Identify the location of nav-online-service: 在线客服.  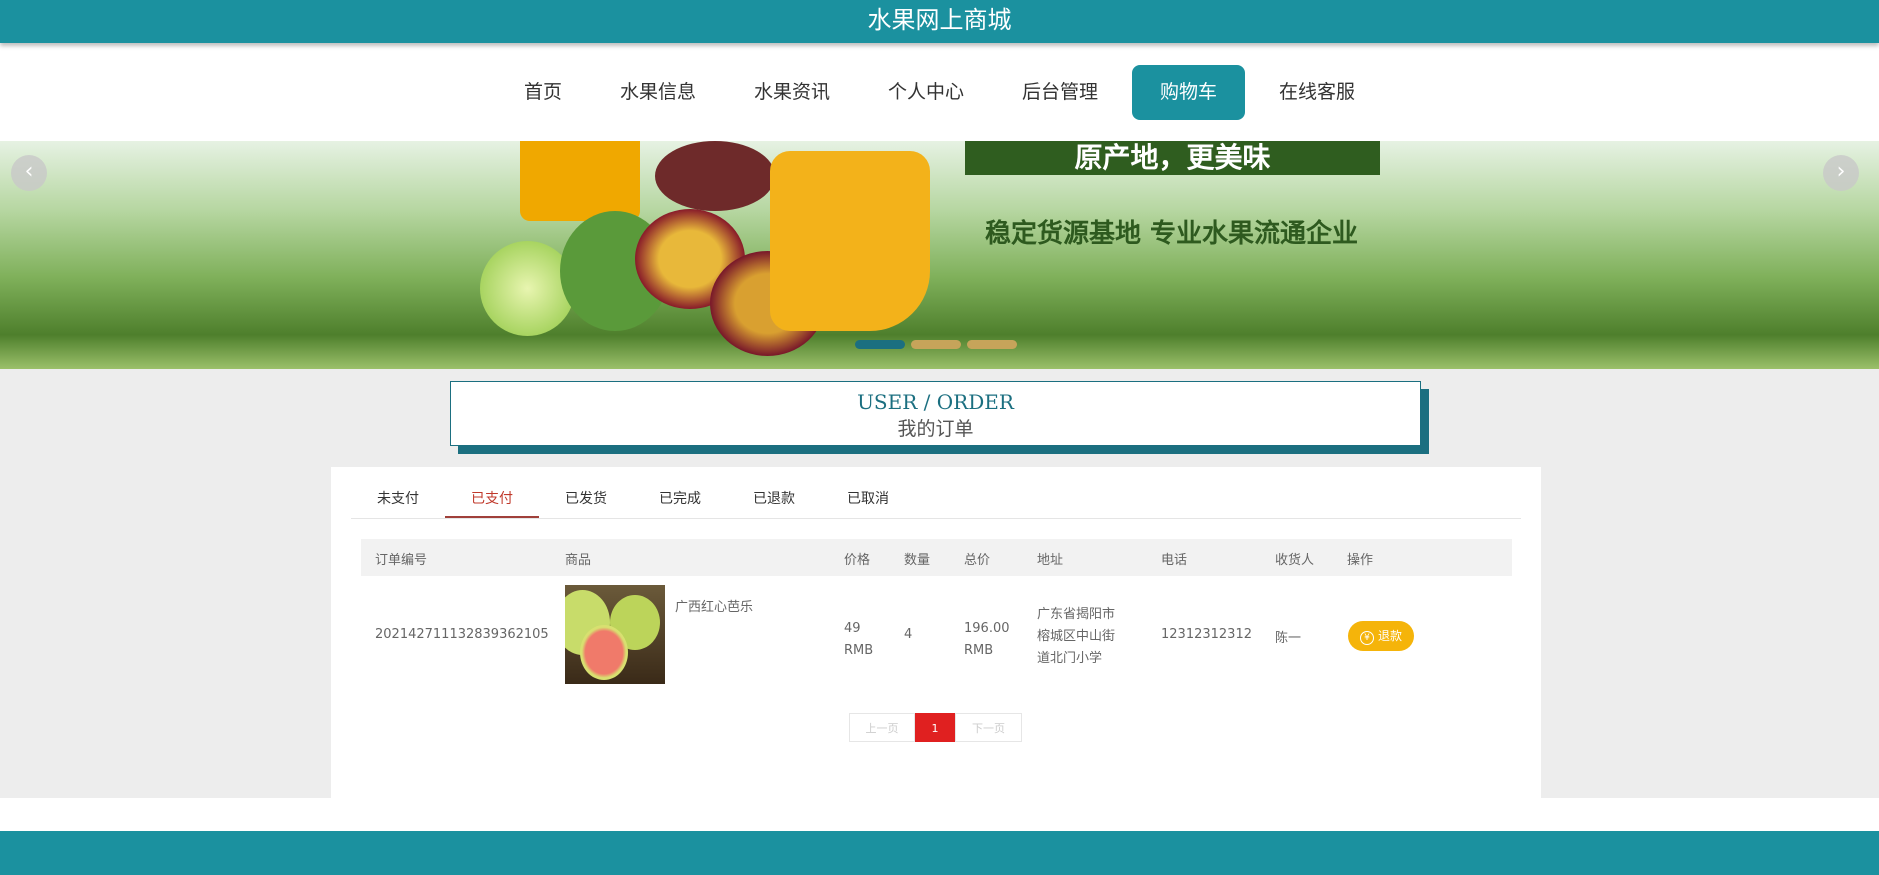
(1317, 92).